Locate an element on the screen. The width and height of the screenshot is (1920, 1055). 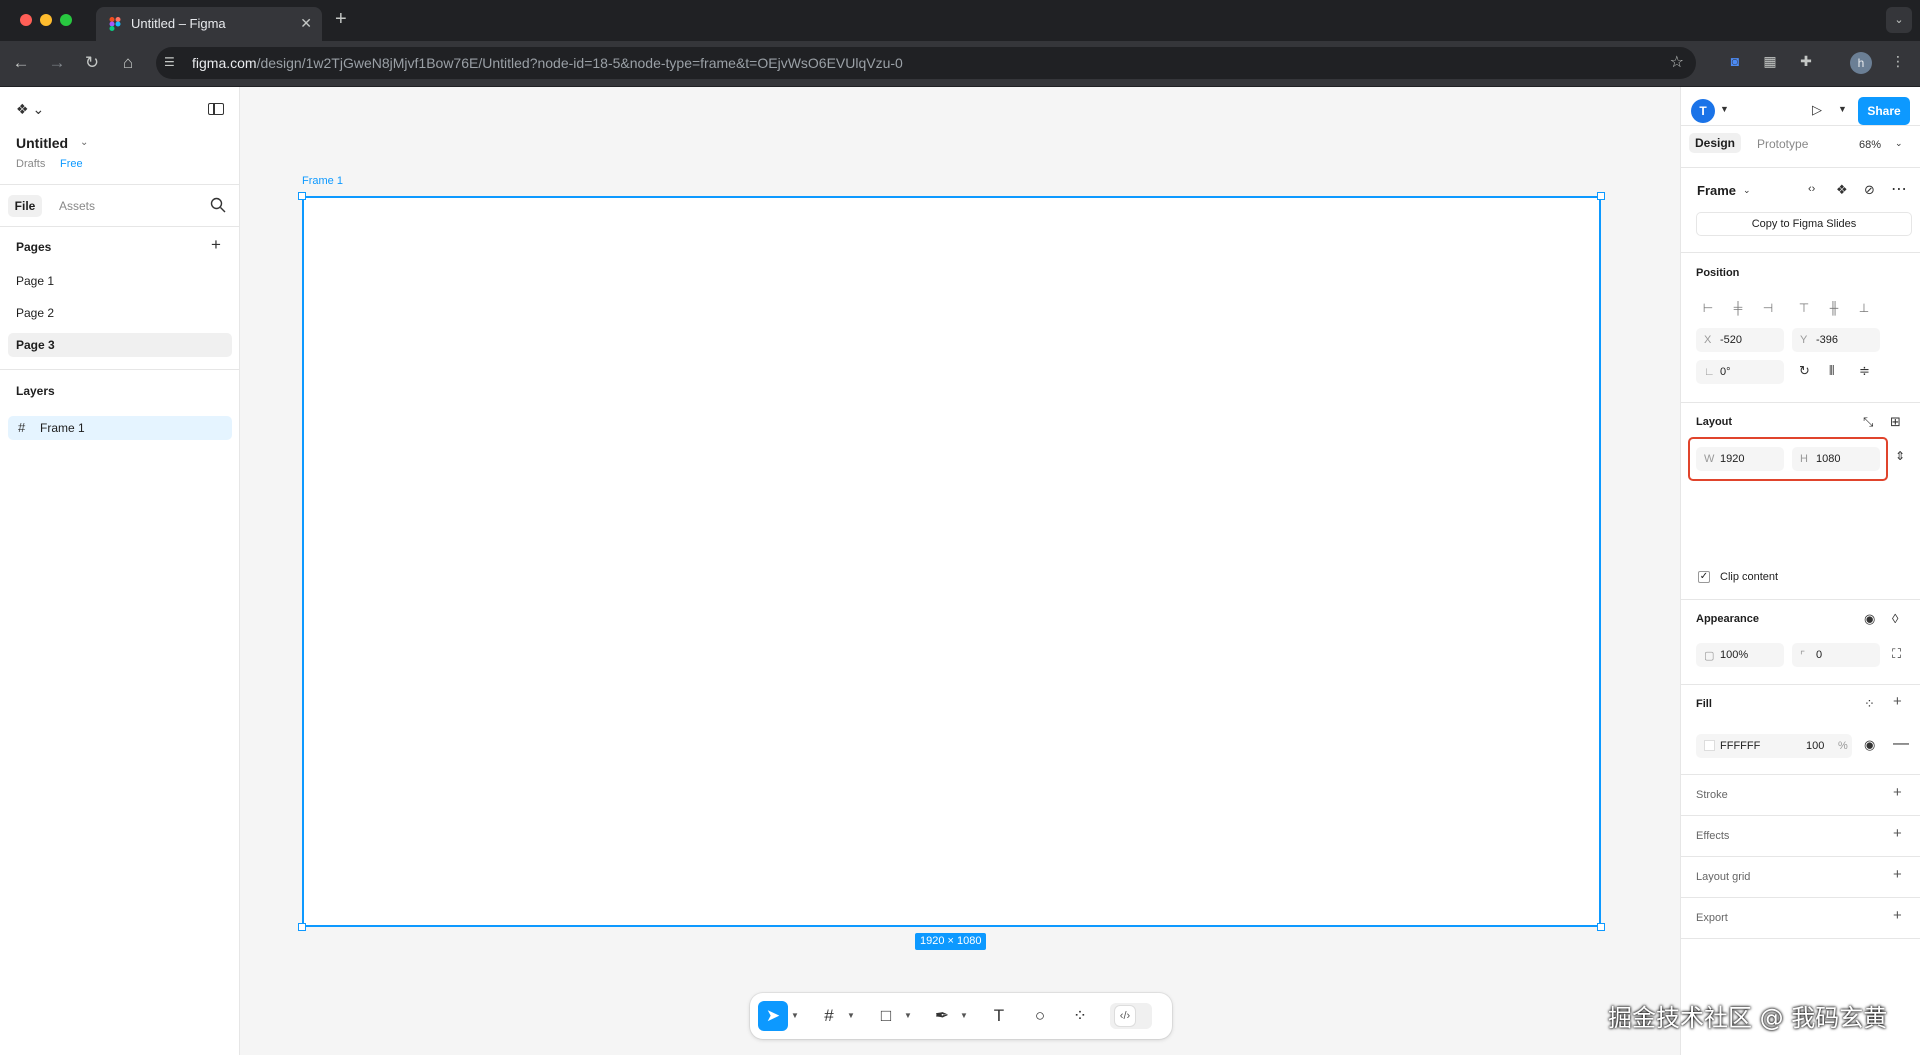
extensions-puzzle-icon: ✚ is located at coordinates (1806, 63).